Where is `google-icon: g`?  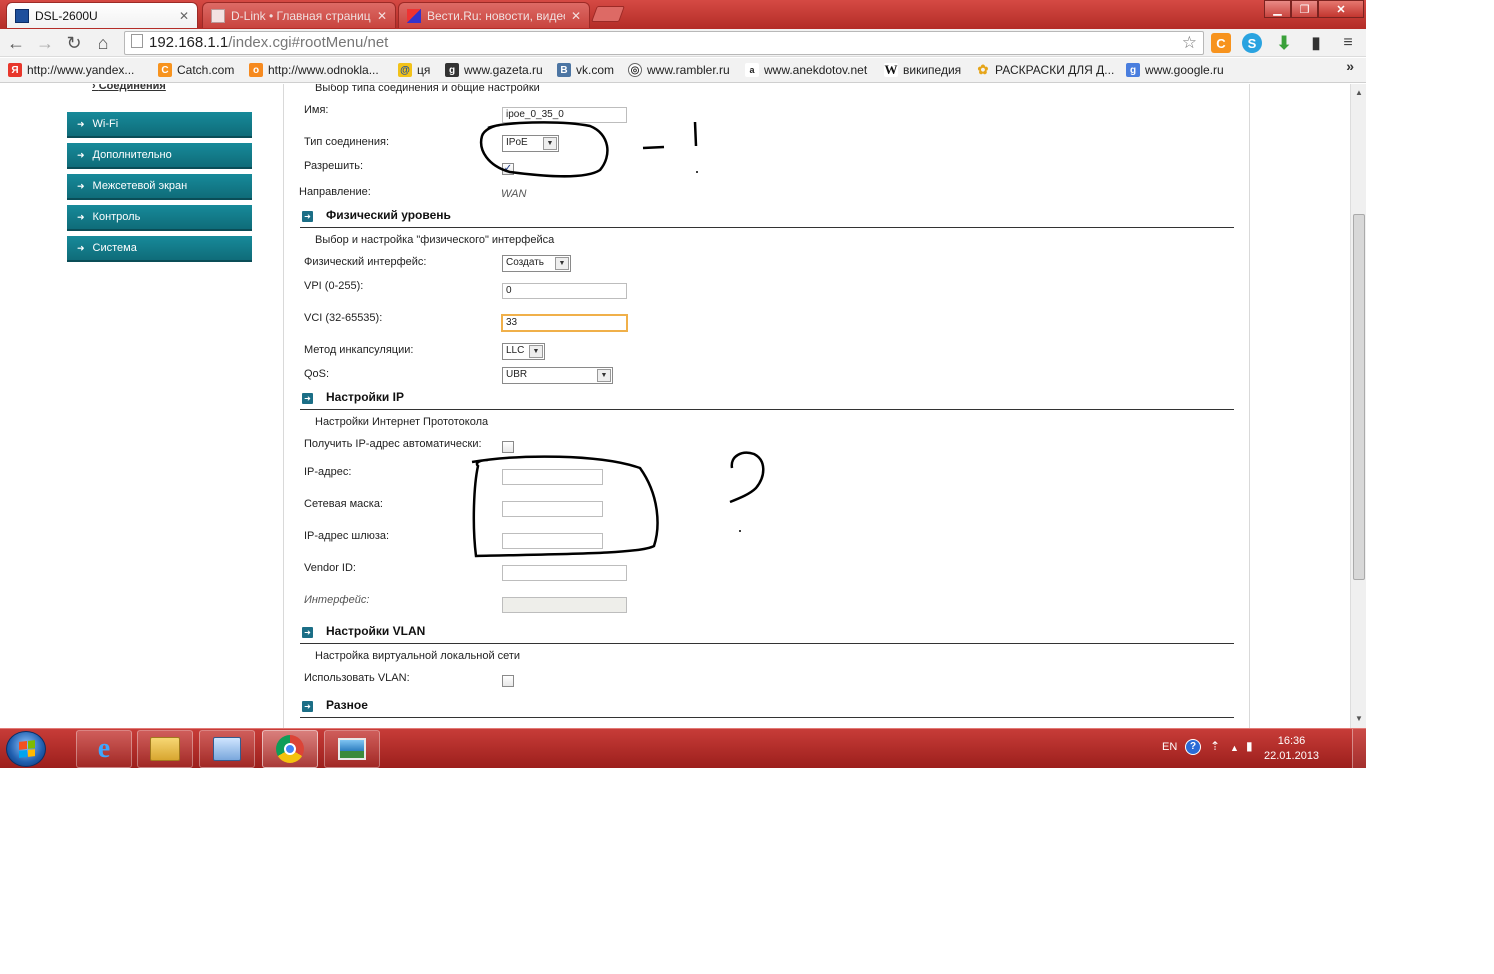 google-icon: g is located at coordinates (1133, 70).